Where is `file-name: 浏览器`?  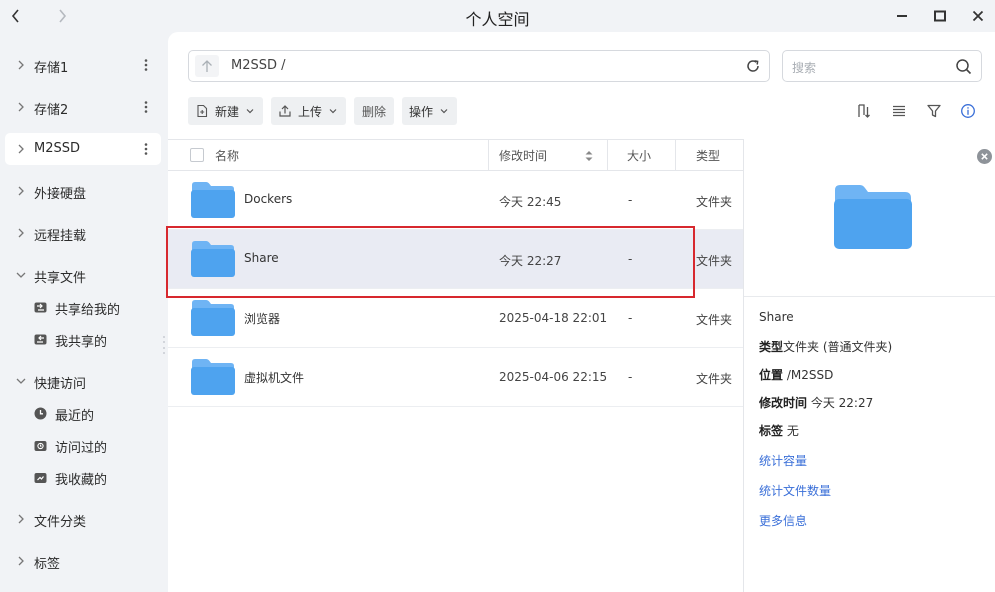 file-name: 浏览器 is located at coordinates (262, 319).